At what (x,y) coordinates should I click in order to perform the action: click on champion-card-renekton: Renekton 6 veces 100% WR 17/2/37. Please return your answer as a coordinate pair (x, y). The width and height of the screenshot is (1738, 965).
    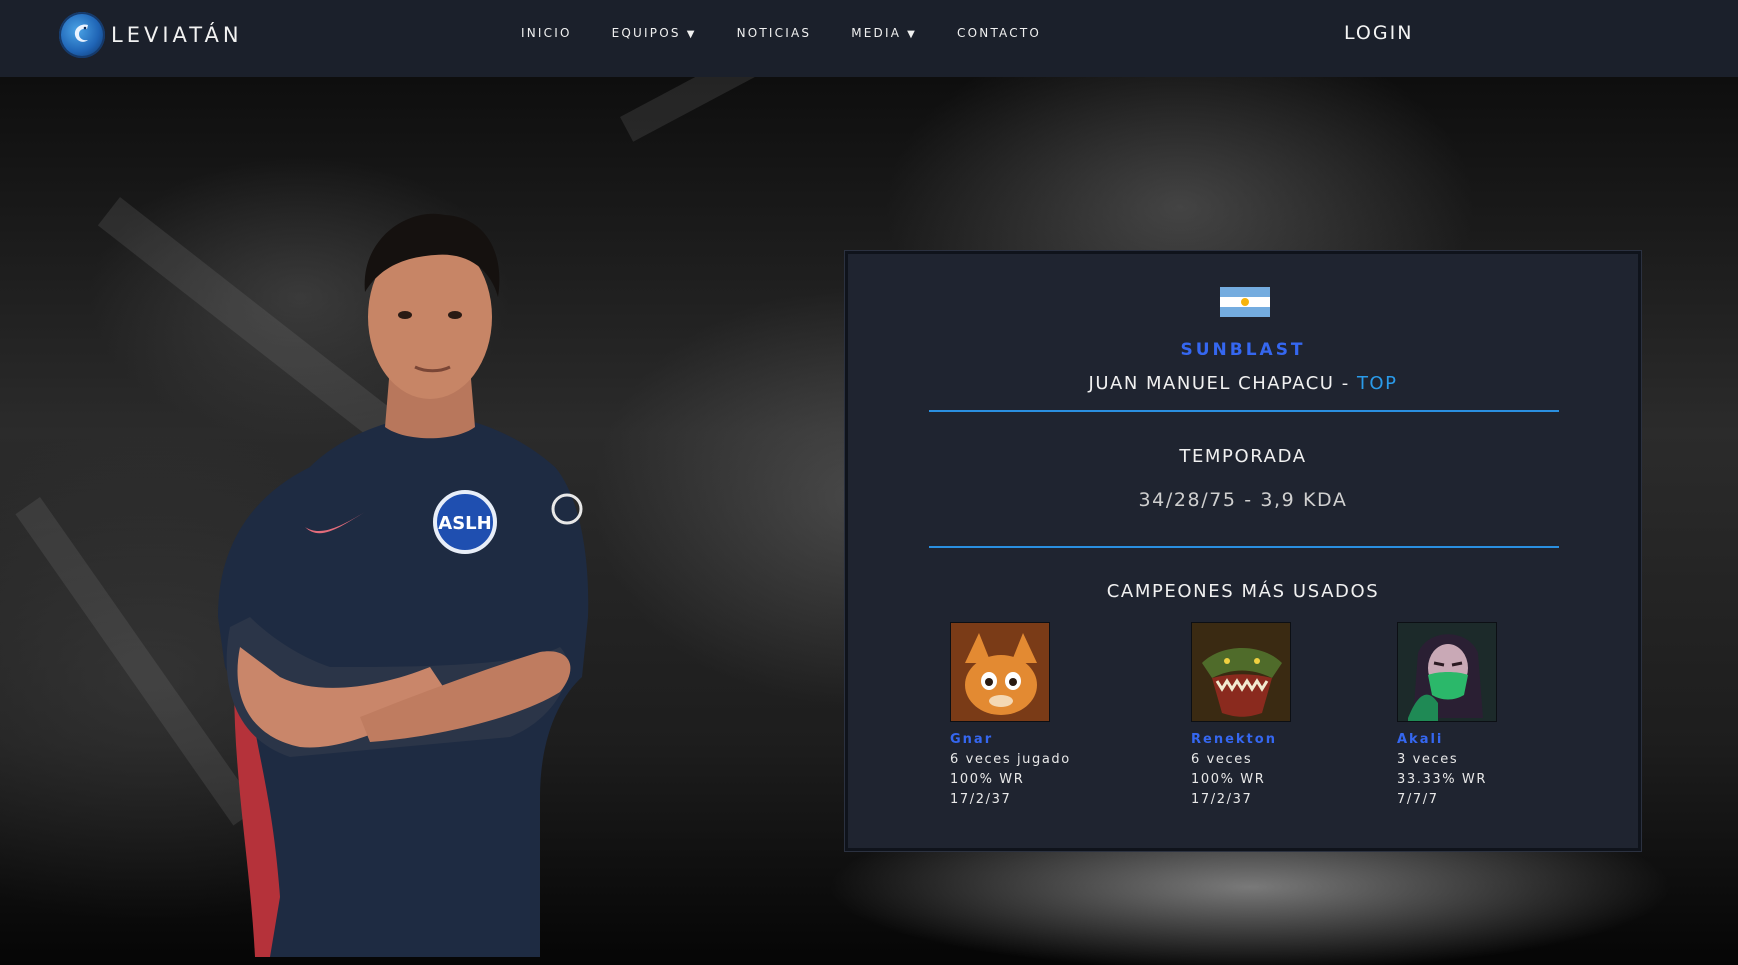
    Looking at the image, I should click on (1291, 714).